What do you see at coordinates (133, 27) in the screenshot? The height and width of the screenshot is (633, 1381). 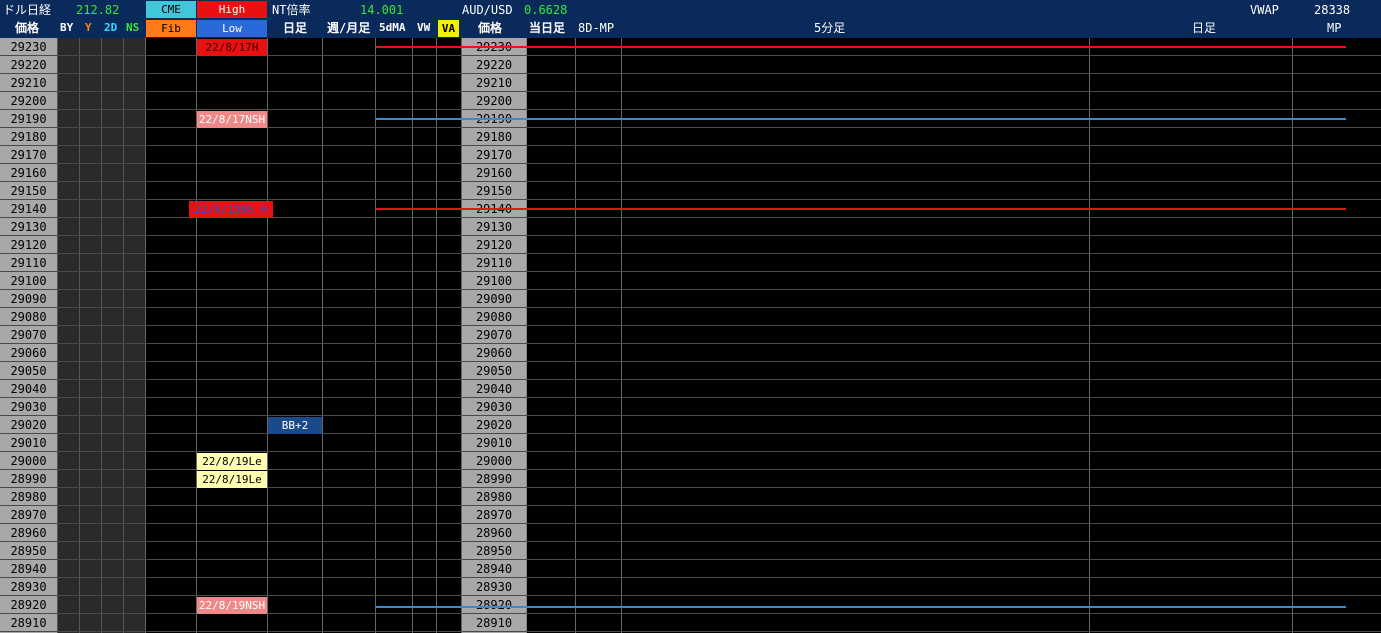 I see `ns-column-header: NS` at bounding box center [133, 27].